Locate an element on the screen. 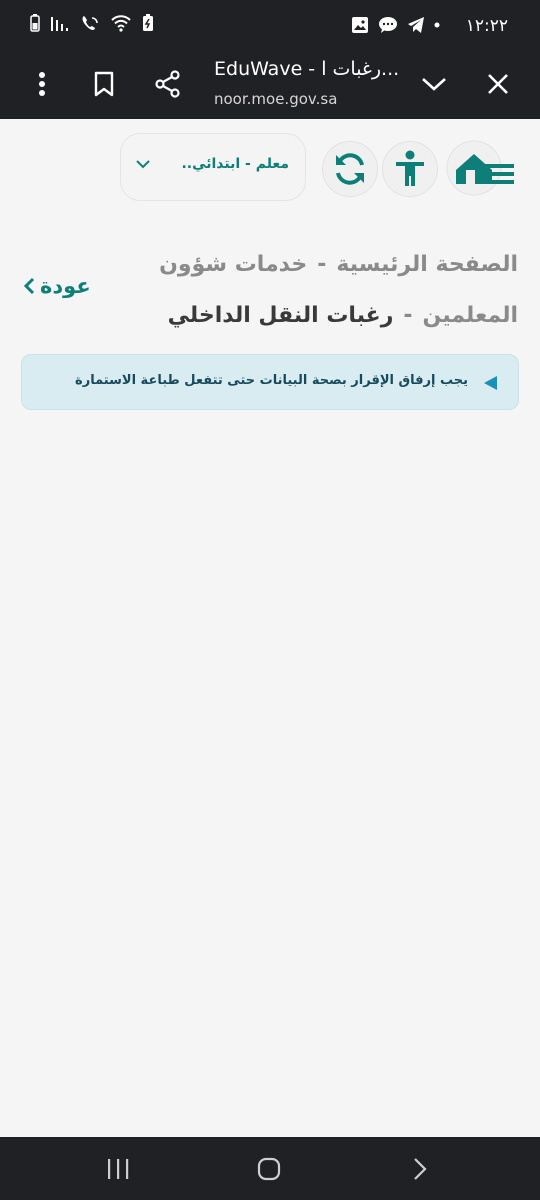 The image size is (540, 1200). system-status-icons is located at coordinates (92, 23).